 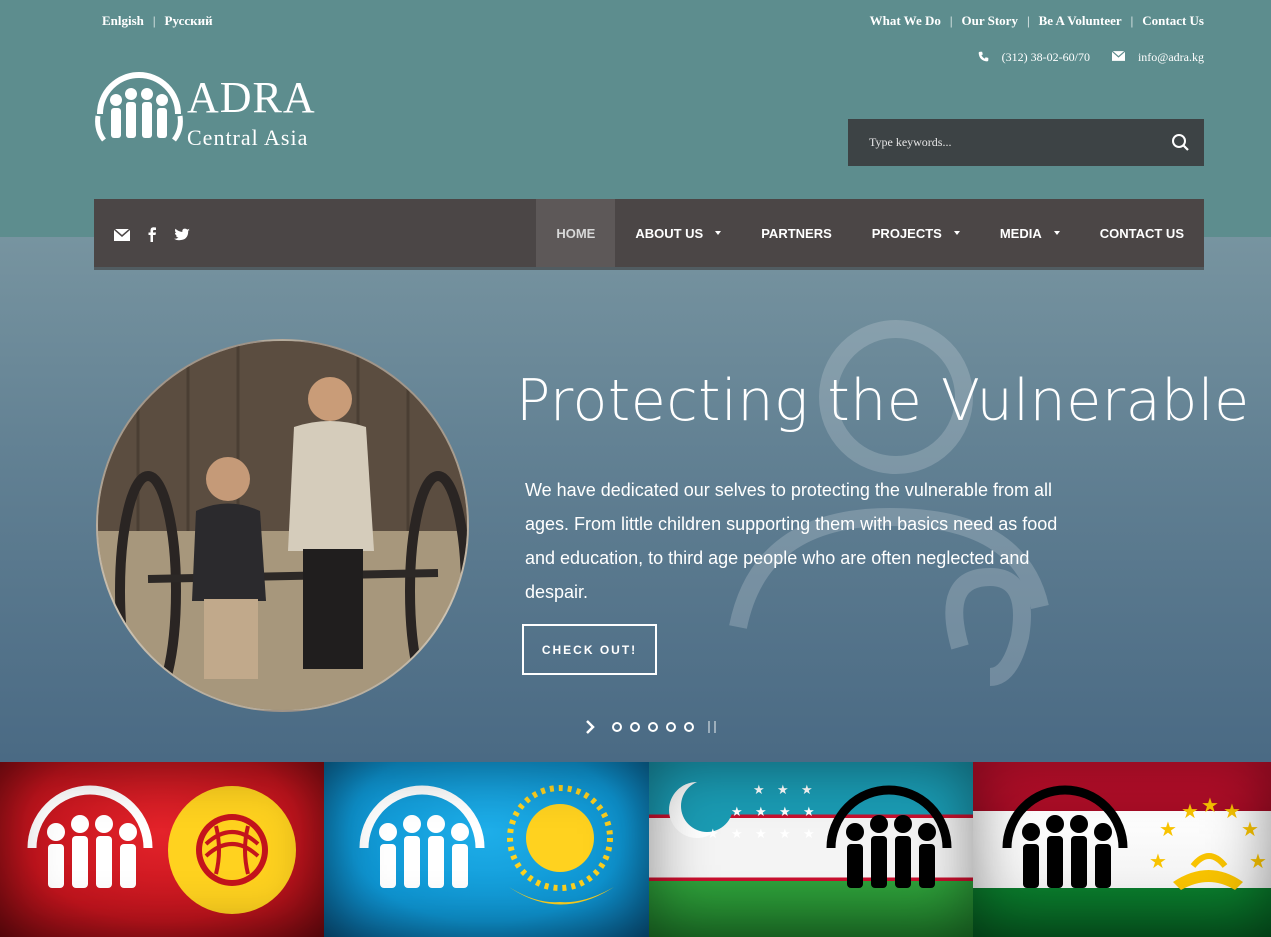 What do you see at coordinates (251, 97) in the screenshot?
I see `logo-title: ADRA` at bounding box center [251, 97].